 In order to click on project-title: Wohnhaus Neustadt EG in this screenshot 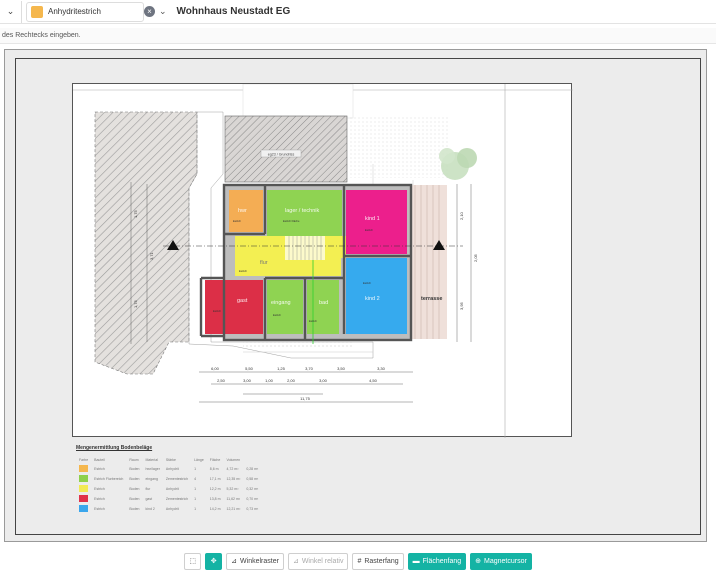, I will do `click(233, 11)`.